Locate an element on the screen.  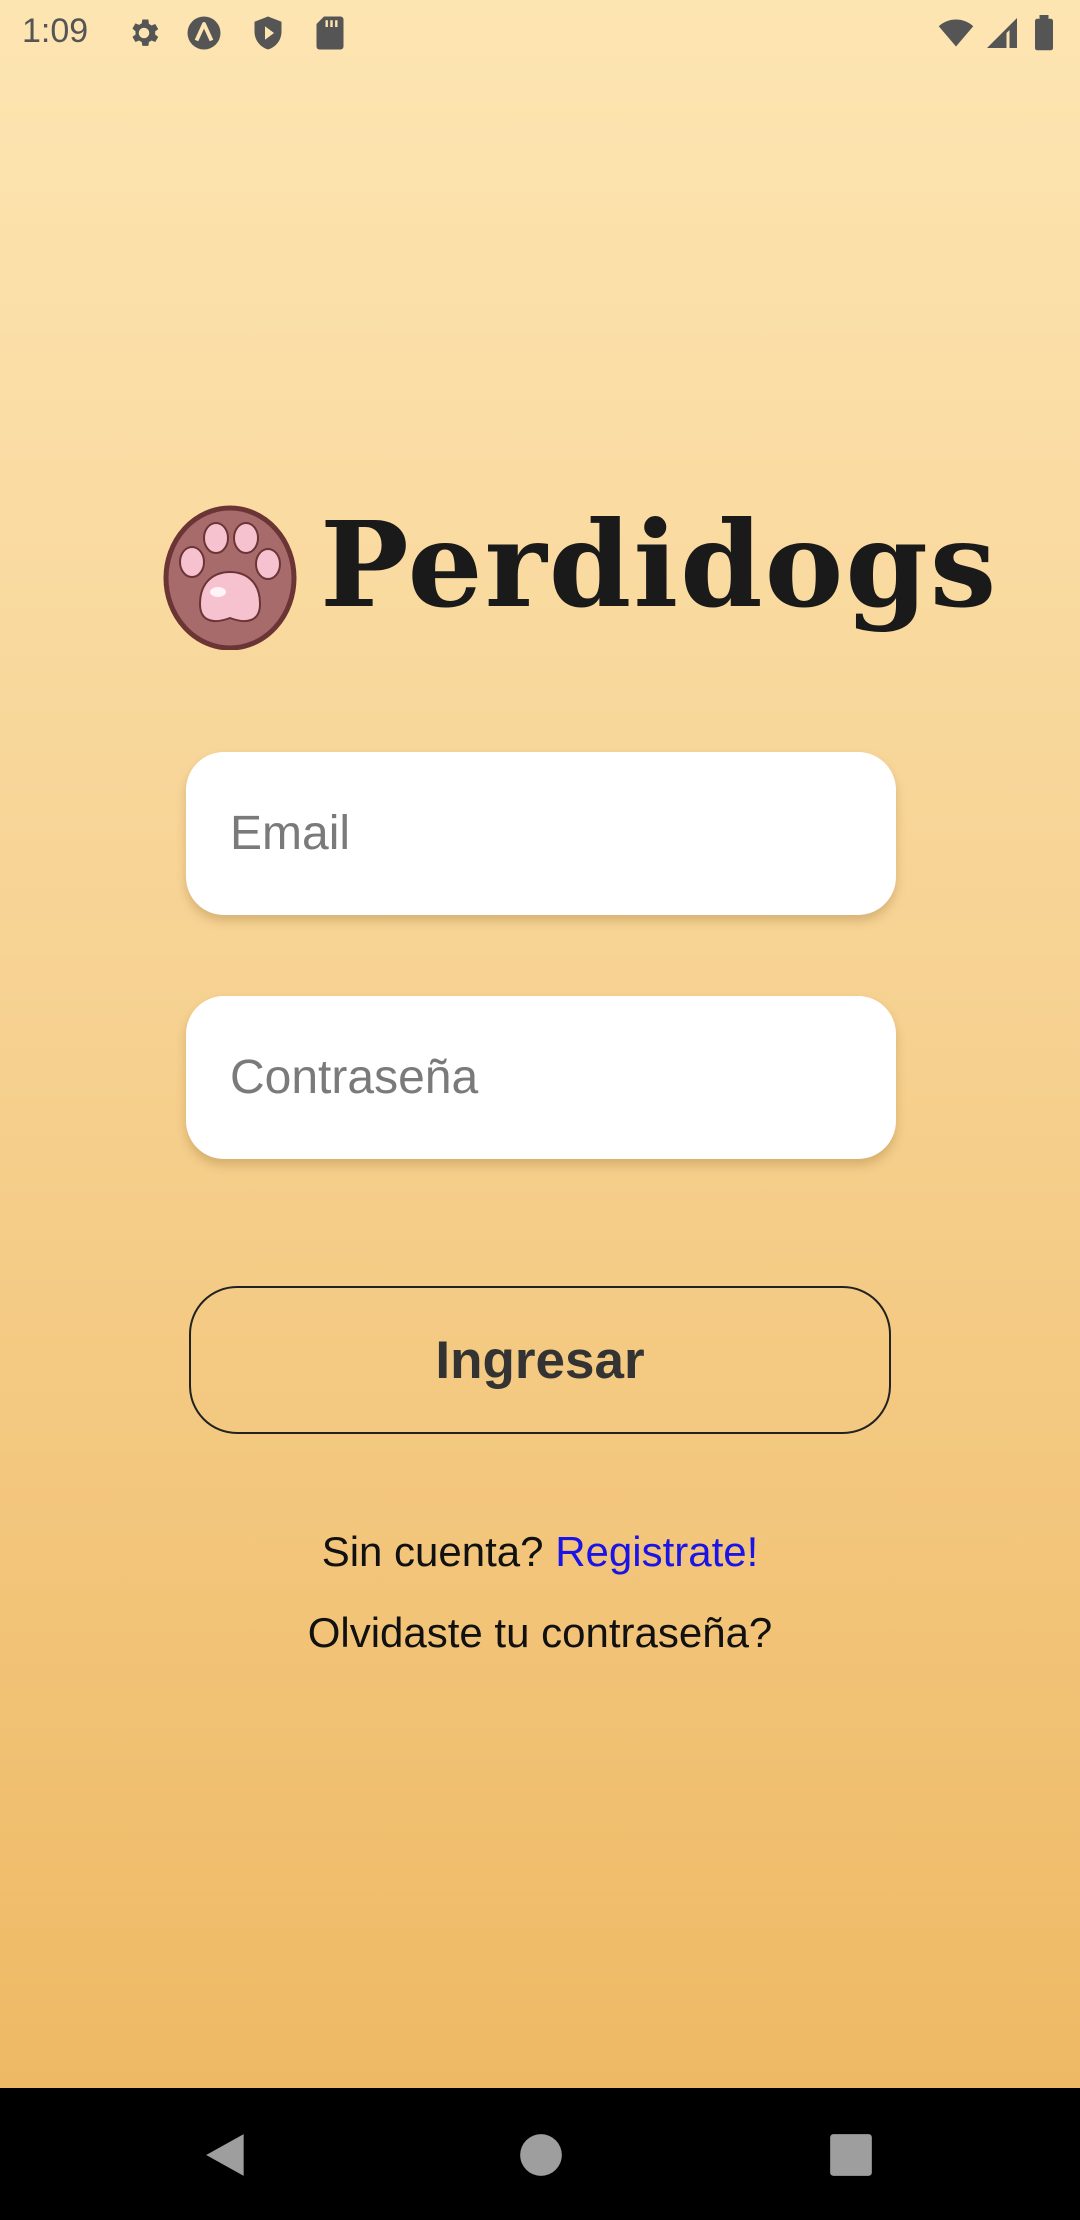
signup-link: Registrate! is located at coordinates (656, 1551).